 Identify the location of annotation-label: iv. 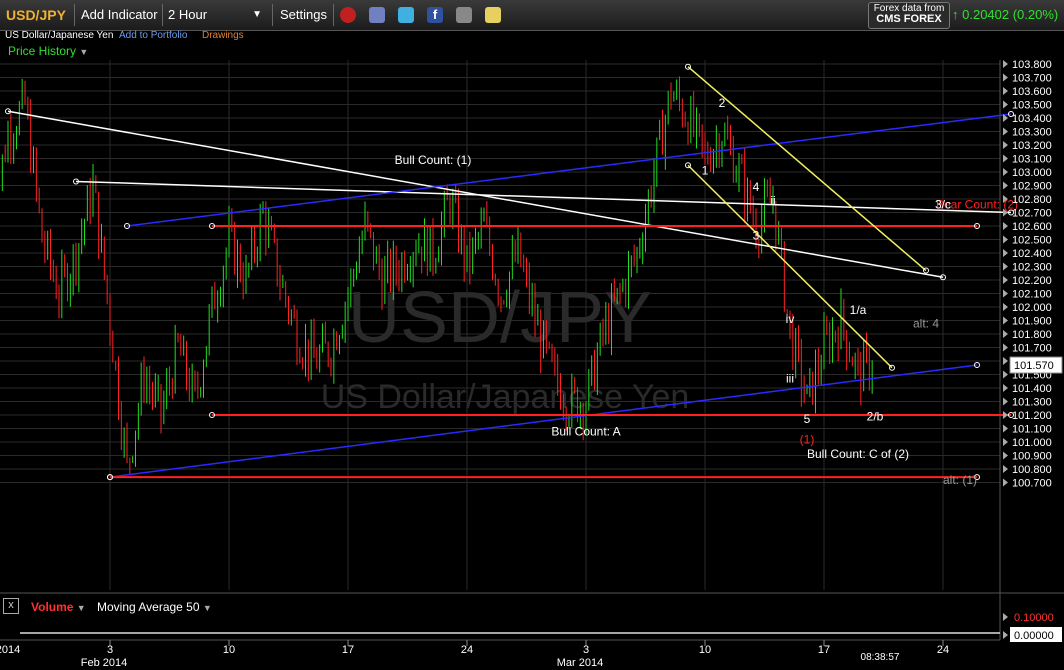
(790, 319).